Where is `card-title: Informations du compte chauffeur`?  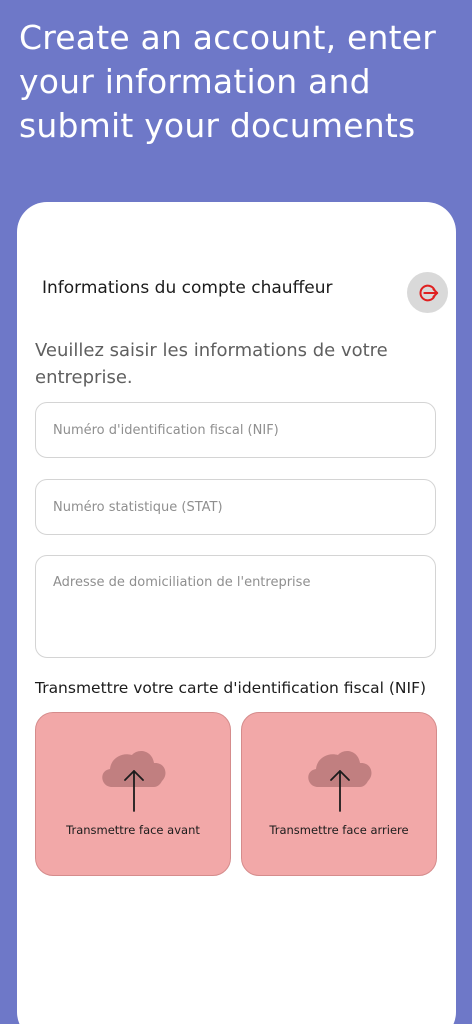
card-title: Informations du compte chauffeur is located at coordinates (187, 288).